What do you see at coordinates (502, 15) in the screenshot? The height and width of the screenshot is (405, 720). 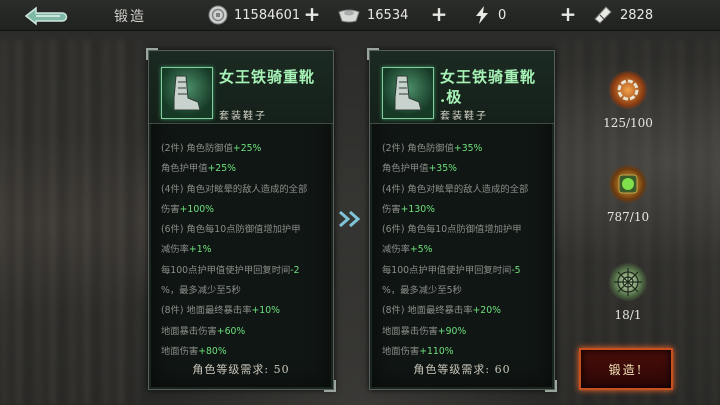 I see `stamina-amount: 0` at bounding box center [502, 15].